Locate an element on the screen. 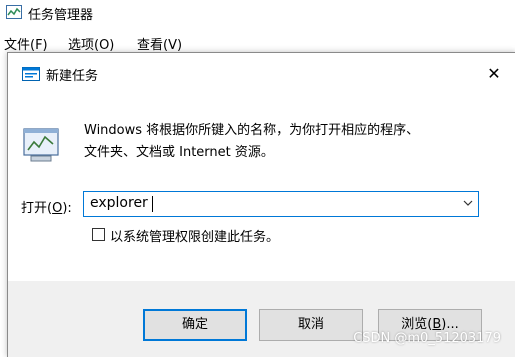  dialog-title: 新建任务 is located at coordinates (72, 76).